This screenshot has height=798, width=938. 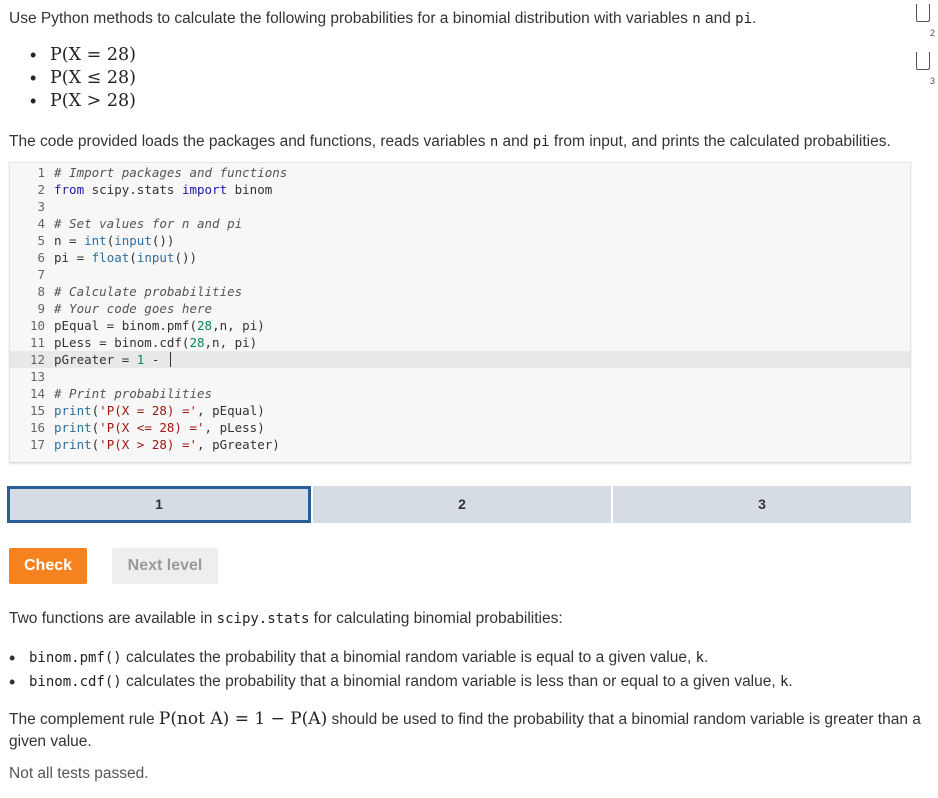 What do you see at coordinates (933, 81) in the screenshot?
I see `side-icon-label: 3` at bounding box center [933, 81].